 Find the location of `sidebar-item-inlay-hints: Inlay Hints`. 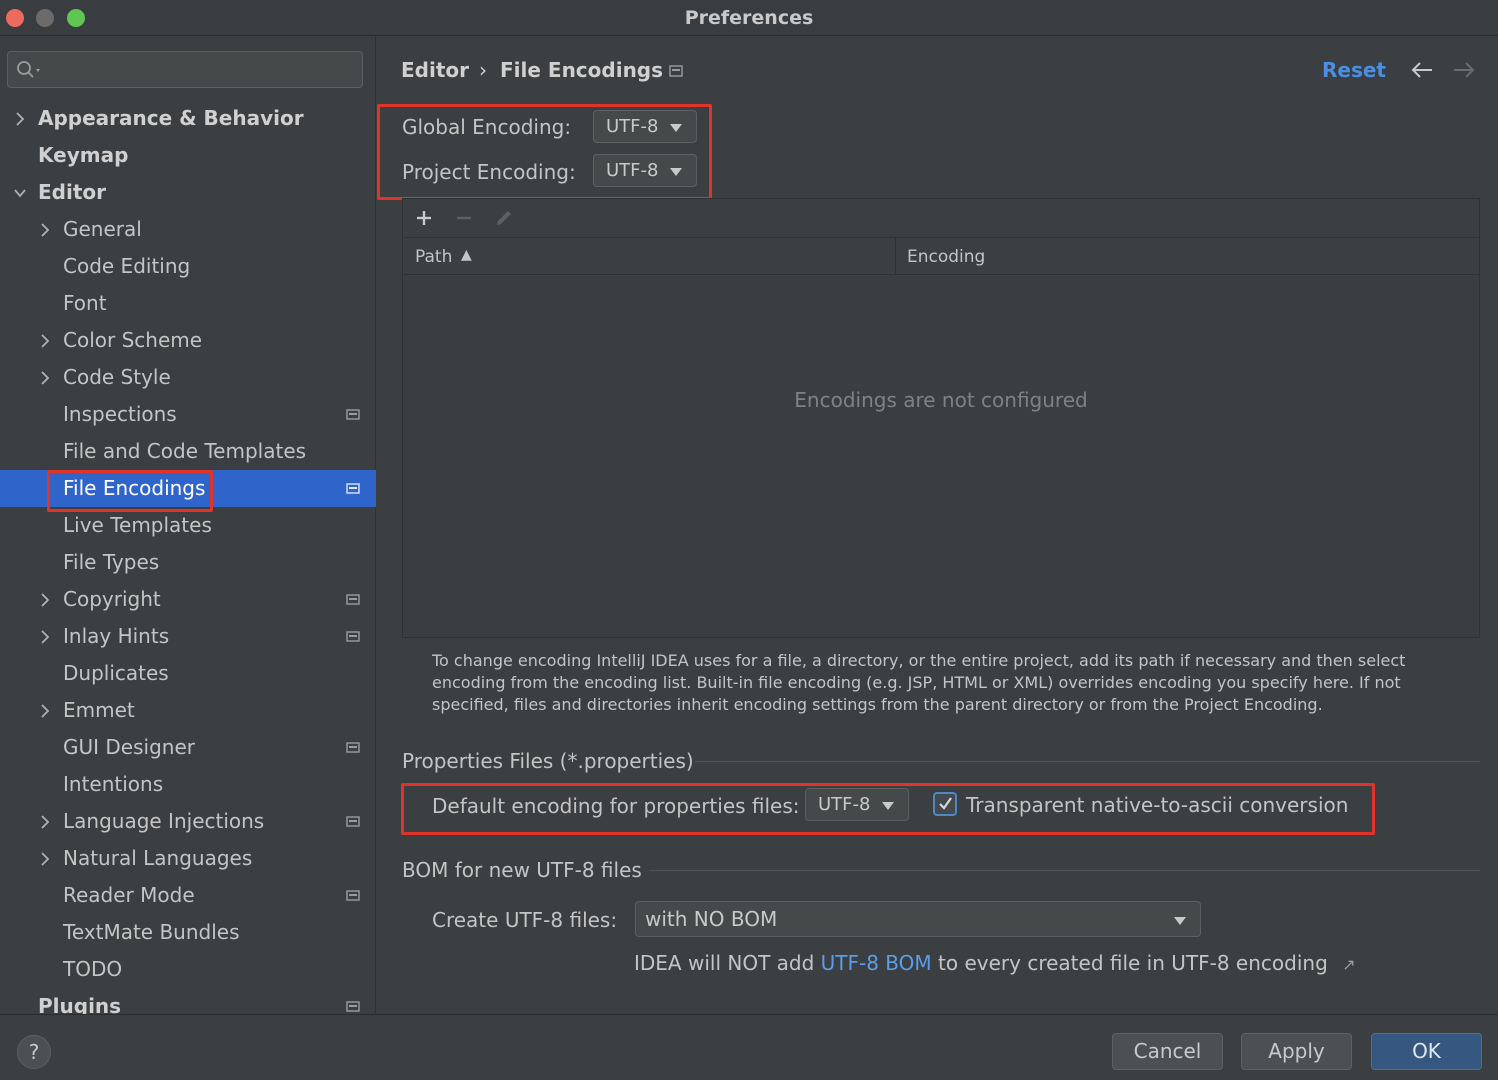

sidebar-item-inlay-hints: Inlay Hints is located at coordinates (188, 636).